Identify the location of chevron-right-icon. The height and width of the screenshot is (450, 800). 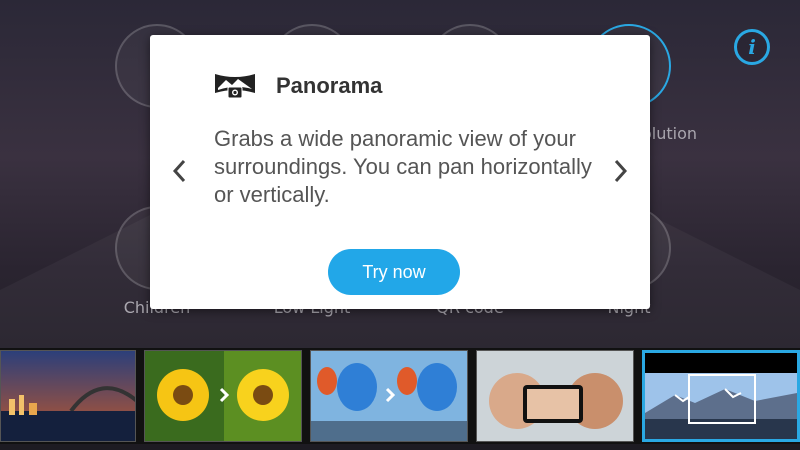
(620, 171).